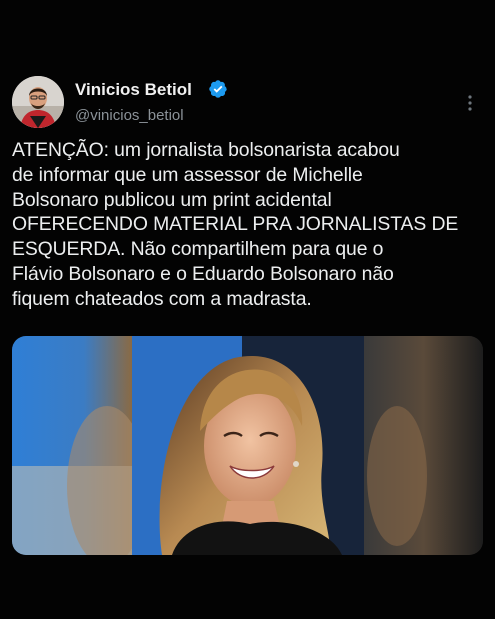 The image size is (495, 619). What do you see at coordinates (129, 115) in the screenshot?
I see `author-handle: @vinicios_betiol` at bounding box center [129, 115].